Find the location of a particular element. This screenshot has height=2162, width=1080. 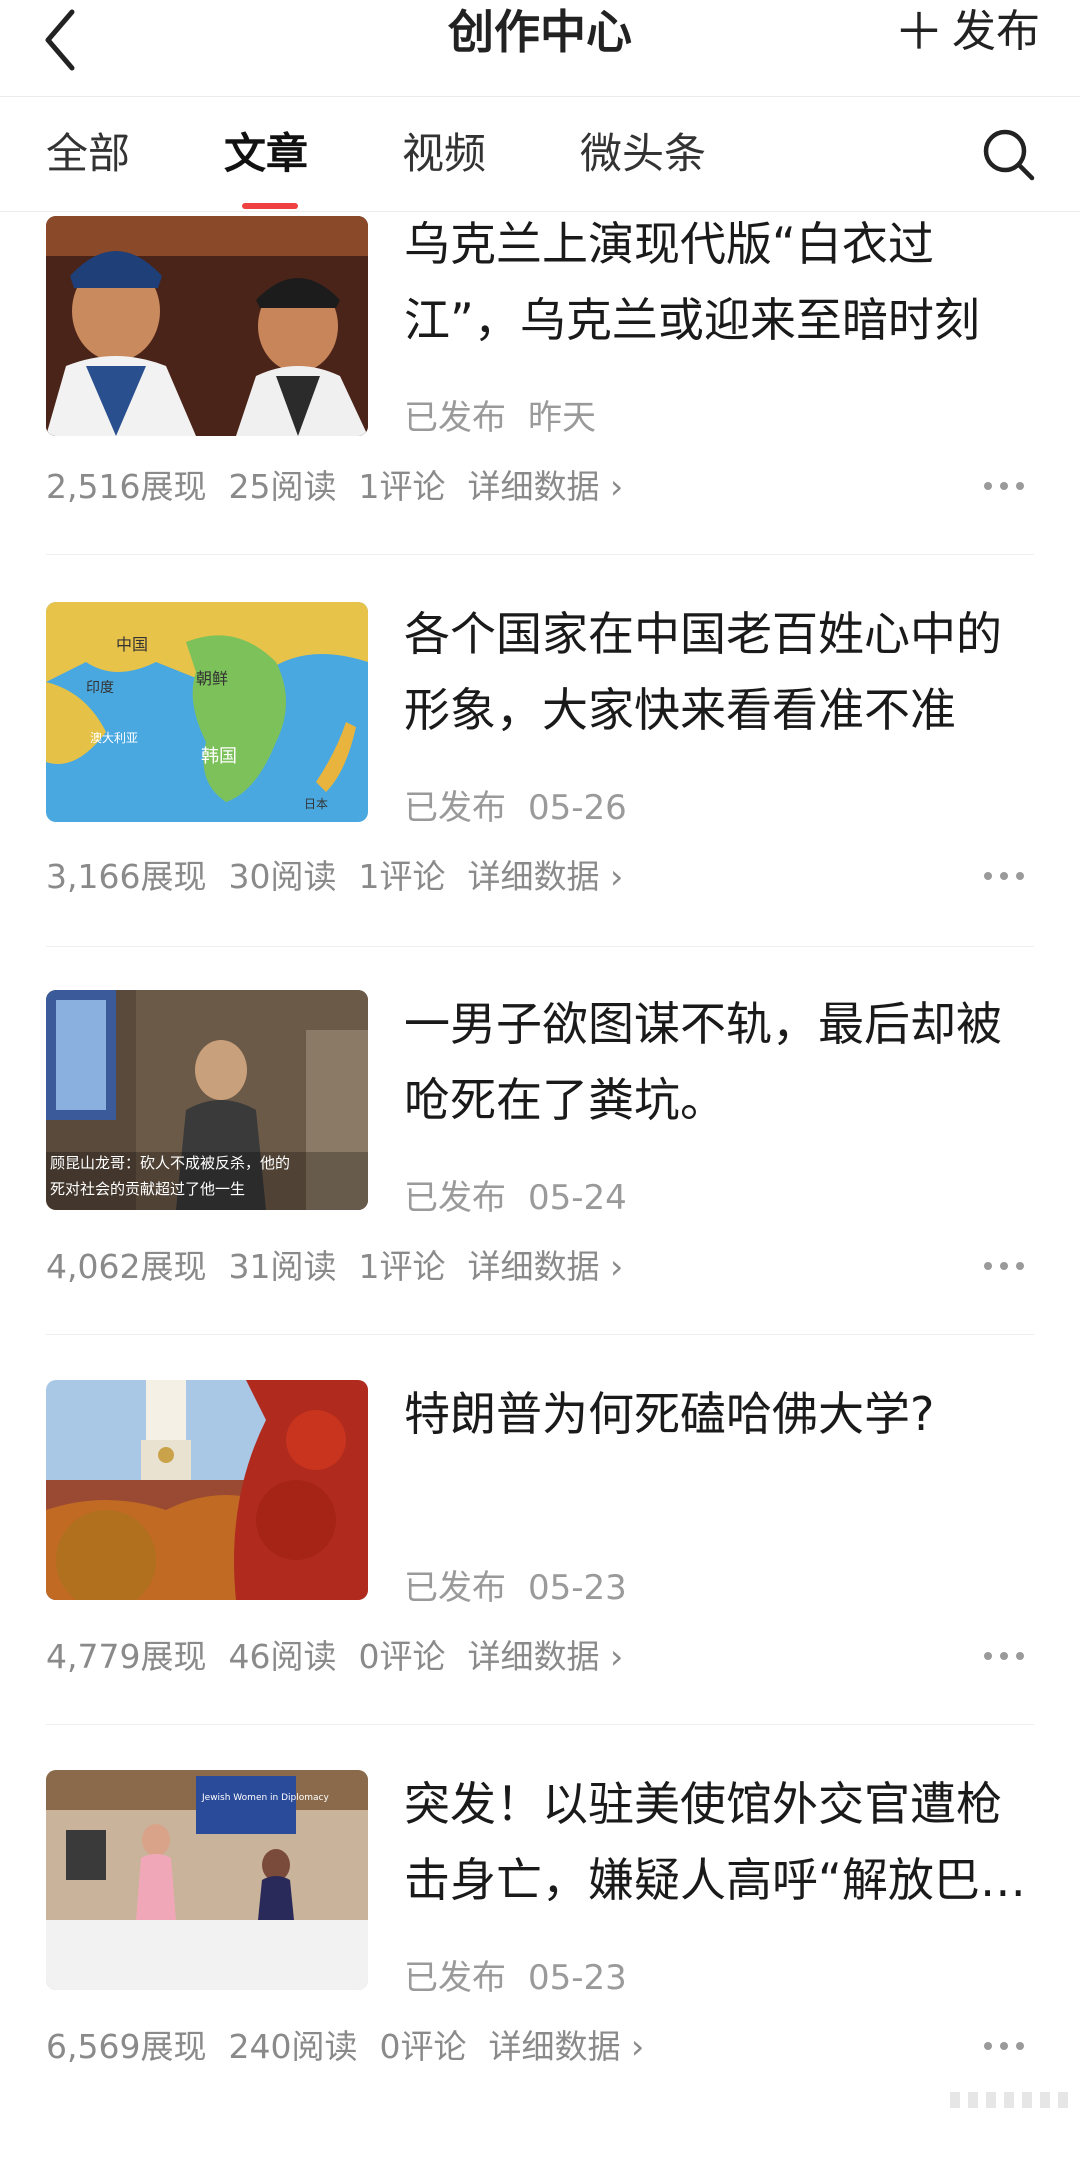

article-status: 已发布 05-26 is located at coordinates (515, 804).